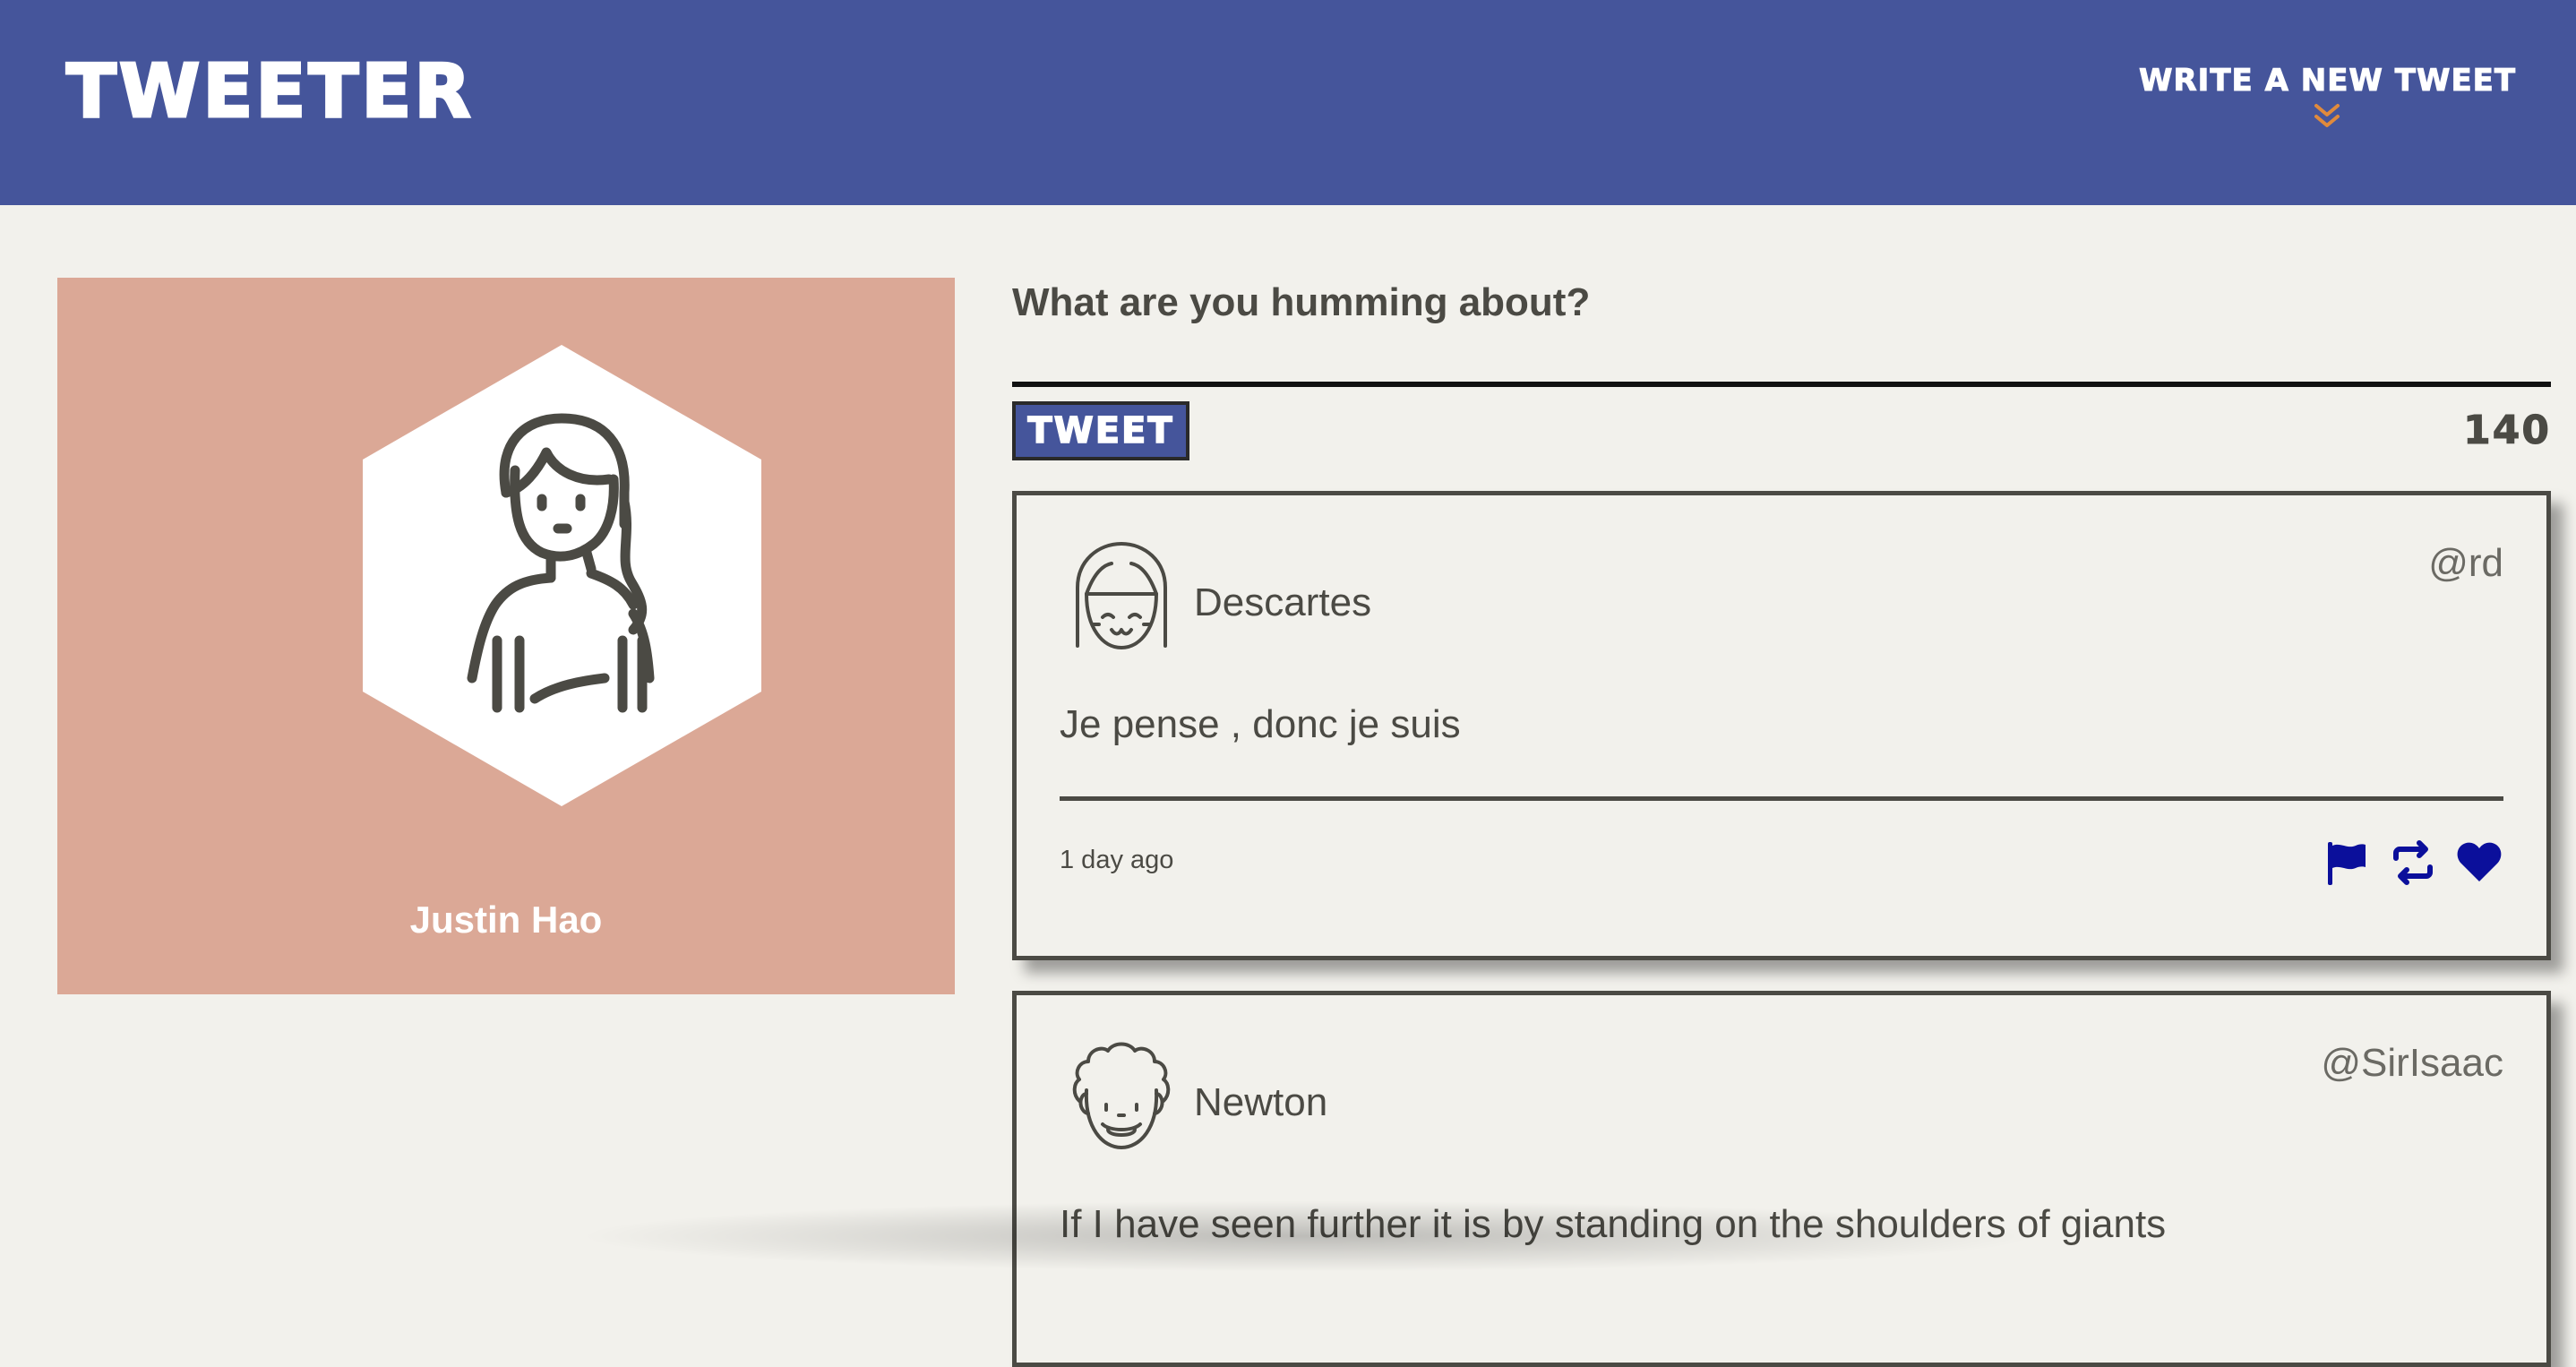 This screenshot has width=2576, height=1367. I want to click on write-new-tweet-label: WRITE A NEW TWEET, so click(2328, 81).